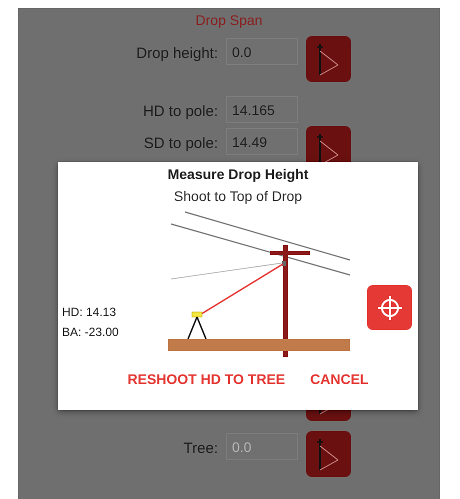 This screenshot has width=460, height=499. I want to click on field-label: Tree:, so click(200, 449).